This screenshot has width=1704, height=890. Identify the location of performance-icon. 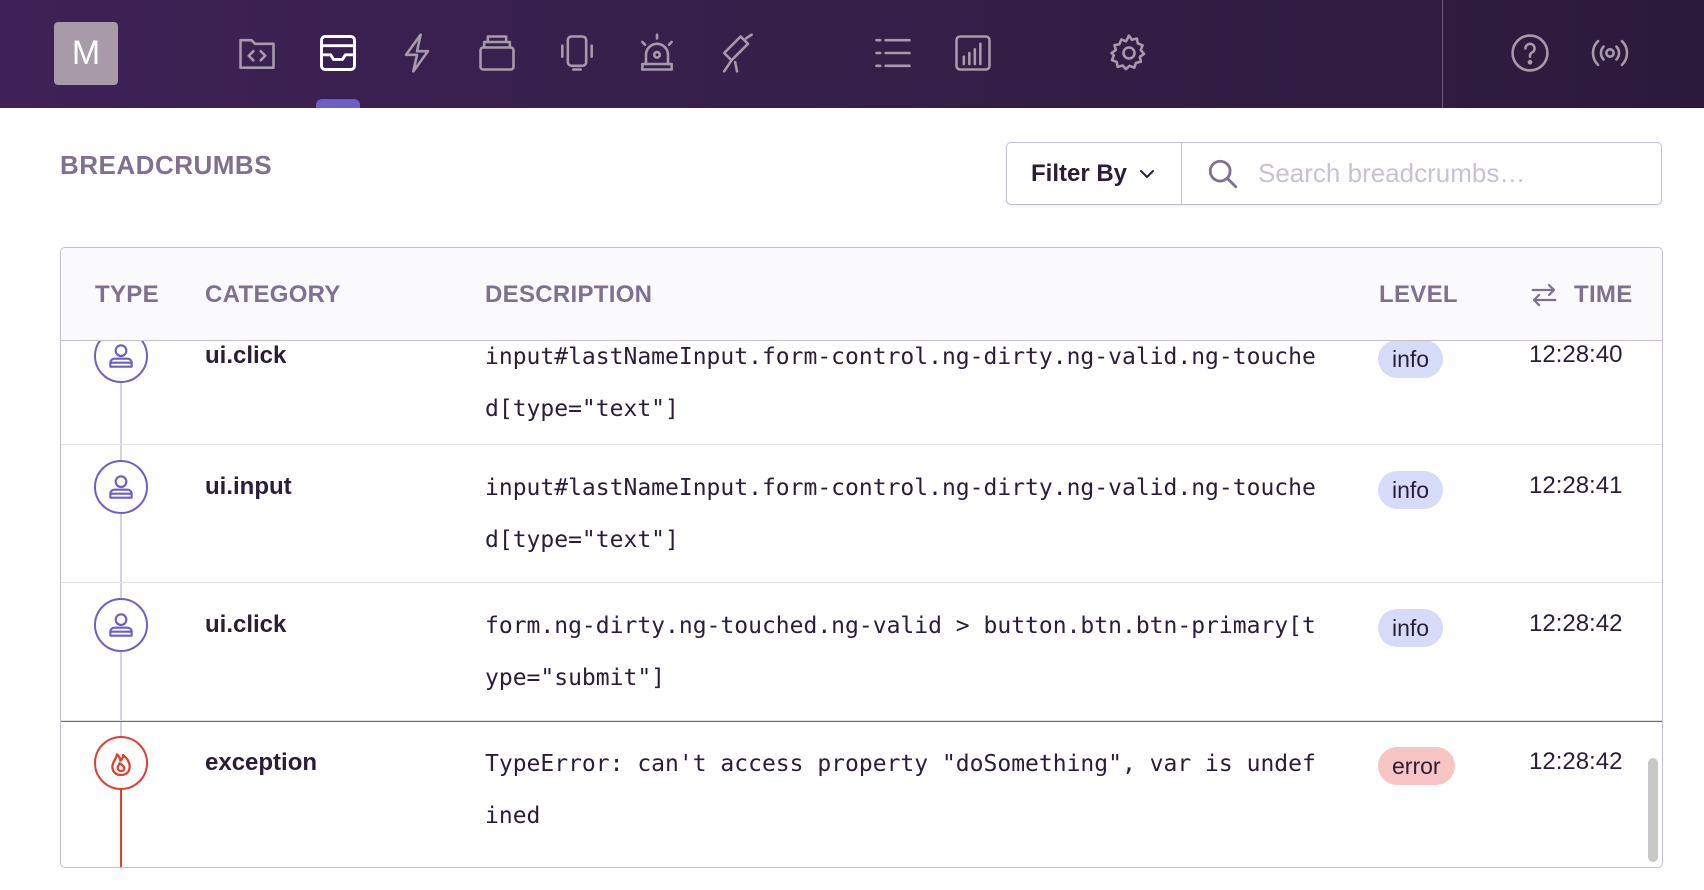
(417, 53).